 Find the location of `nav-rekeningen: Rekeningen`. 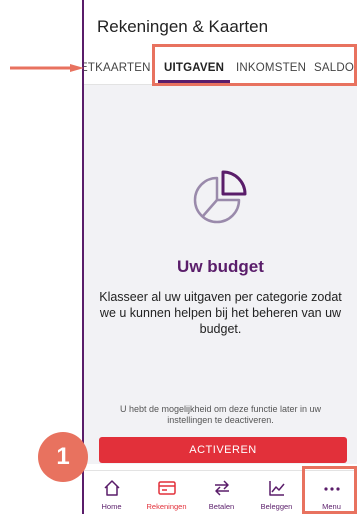

nav-rekeningen: Rekeningen is located at coordinates (166, 492).